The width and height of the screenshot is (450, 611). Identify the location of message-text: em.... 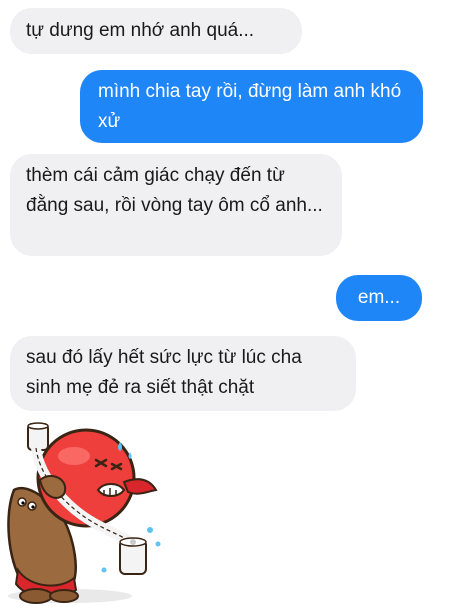
(379, 297).